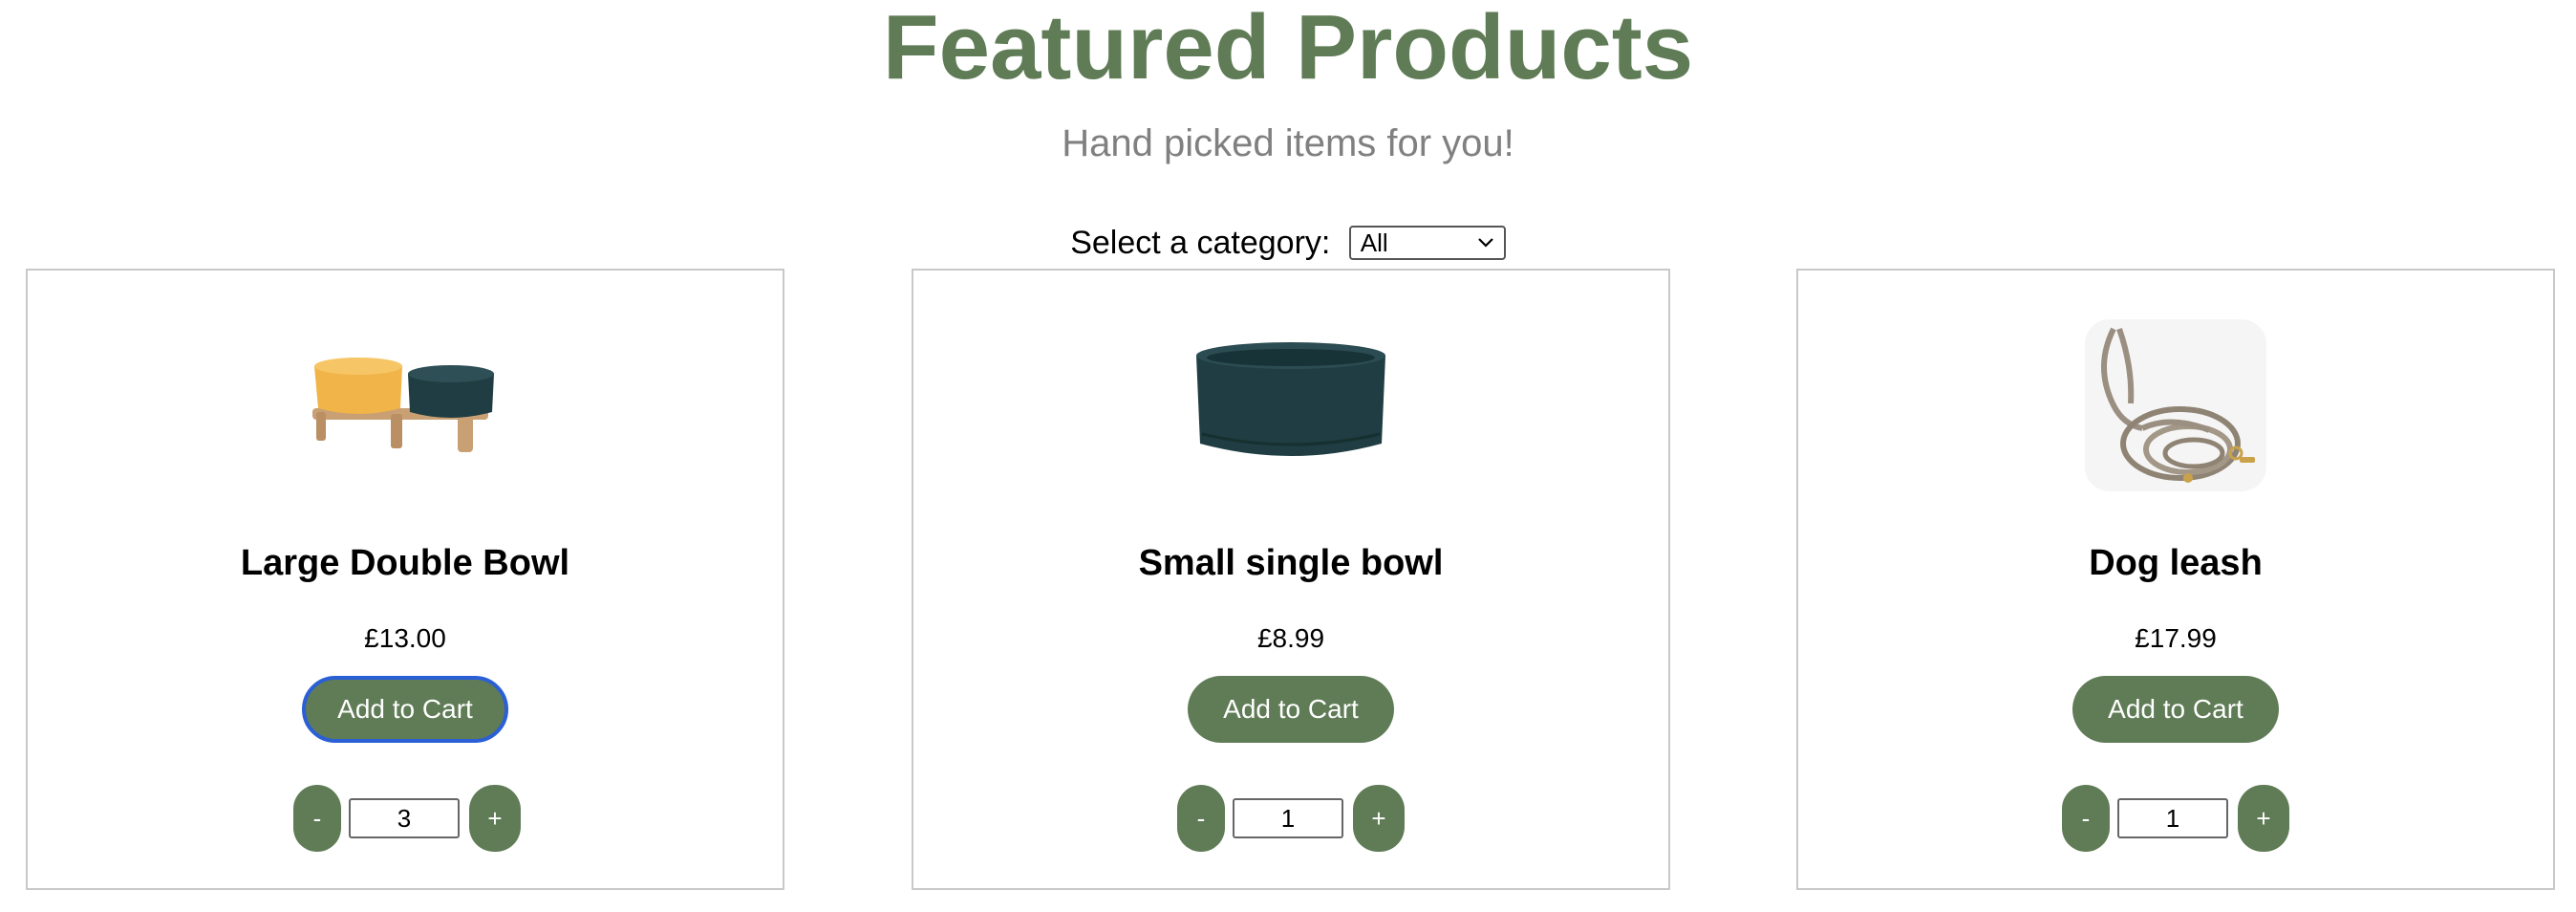  I want to click on double-bowl-image, so click(403, 405).